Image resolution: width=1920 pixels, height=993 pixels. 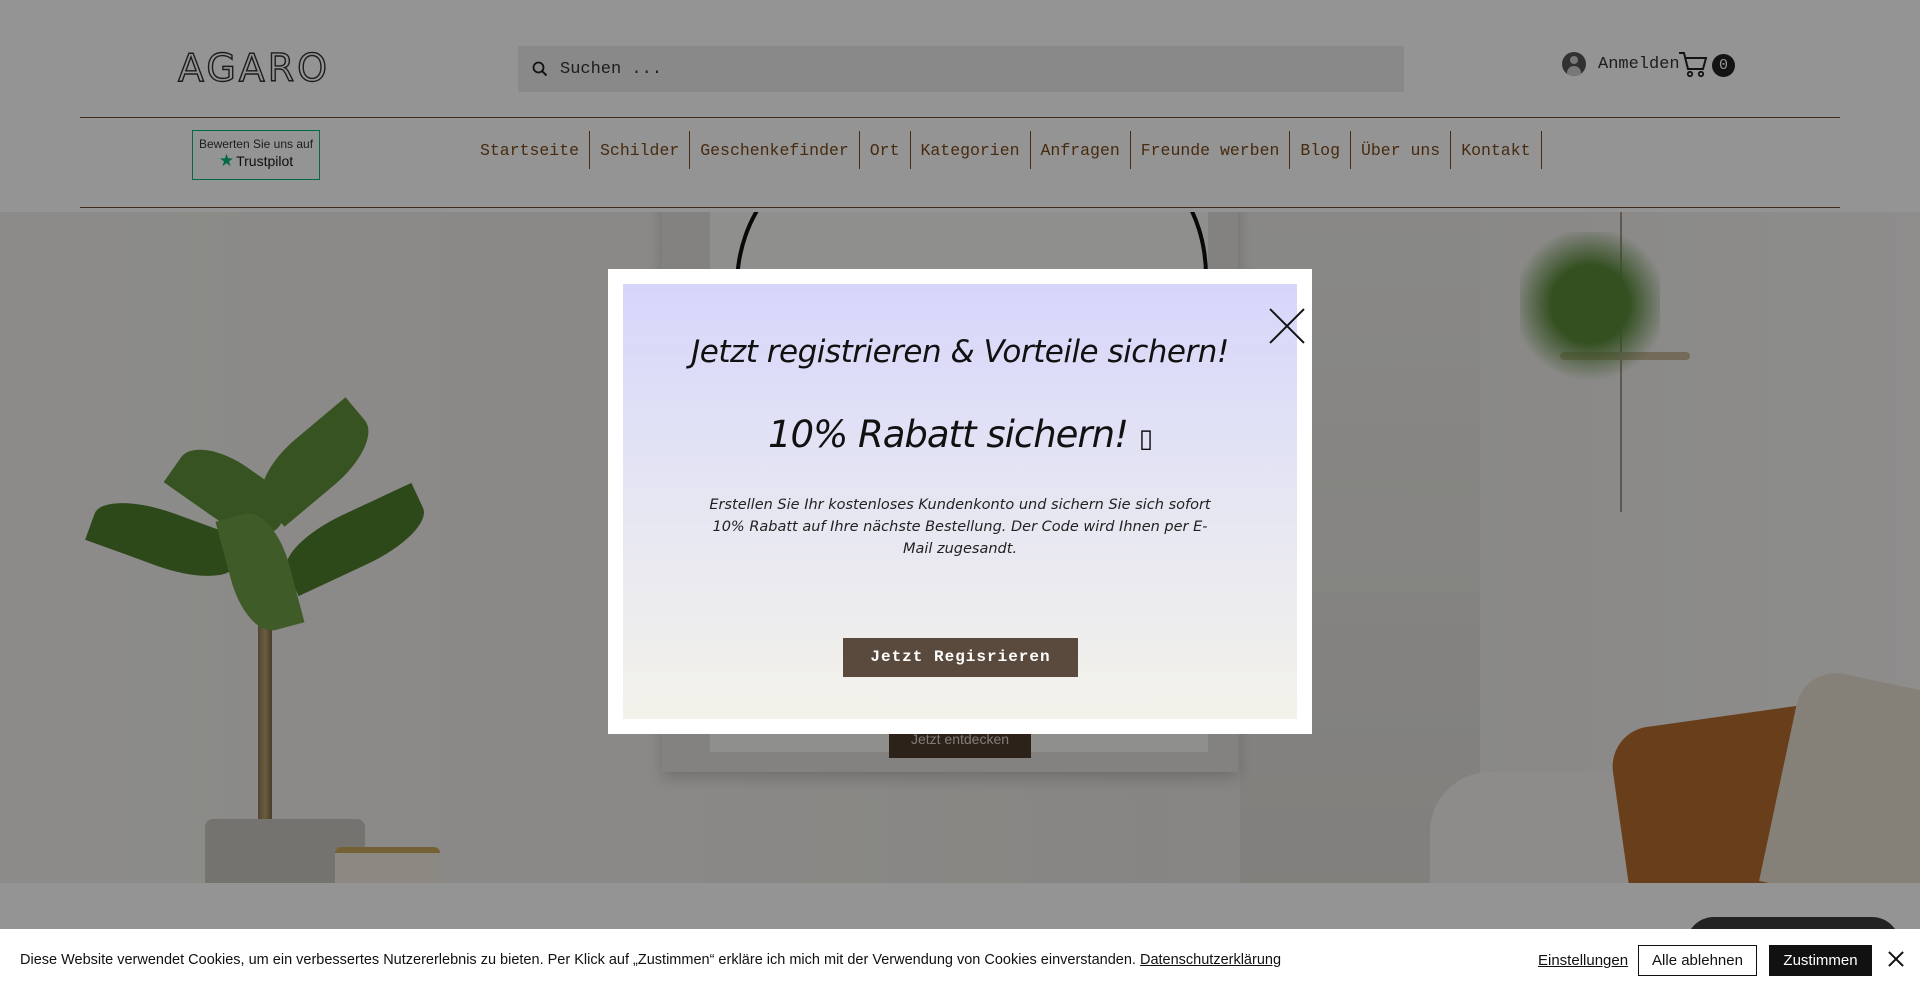 I want to click on modal-title: Jetzt registrieren & Vorteile sichern!, so click(x=960, y=352).